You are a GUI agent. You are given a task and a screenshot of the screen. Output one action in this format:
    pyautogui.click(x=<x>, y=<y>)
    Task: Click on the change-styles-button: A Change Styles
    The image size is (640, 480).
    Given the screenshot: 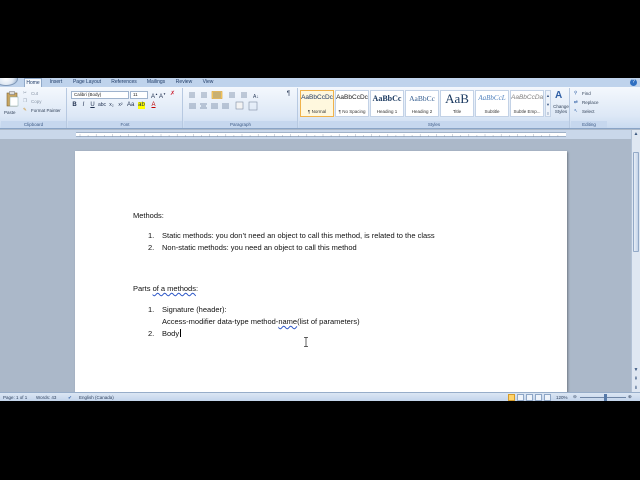 What is the action you would take?
    pyautogui.click(x=561, y=105)
    